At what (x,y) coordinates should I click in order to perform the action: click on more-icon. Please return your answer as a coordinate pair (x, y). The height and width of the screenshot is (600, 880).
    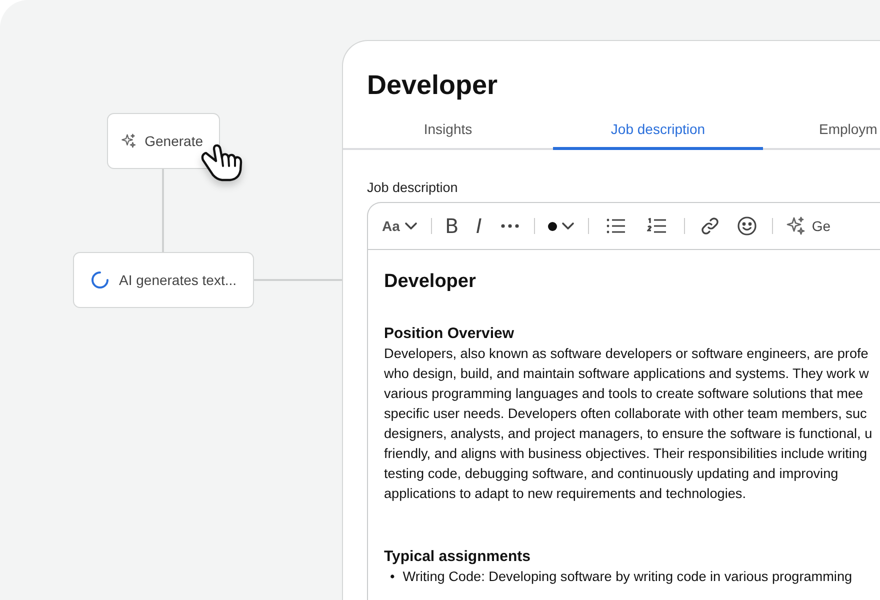
    Looking at the image, I should click on (509, 226).